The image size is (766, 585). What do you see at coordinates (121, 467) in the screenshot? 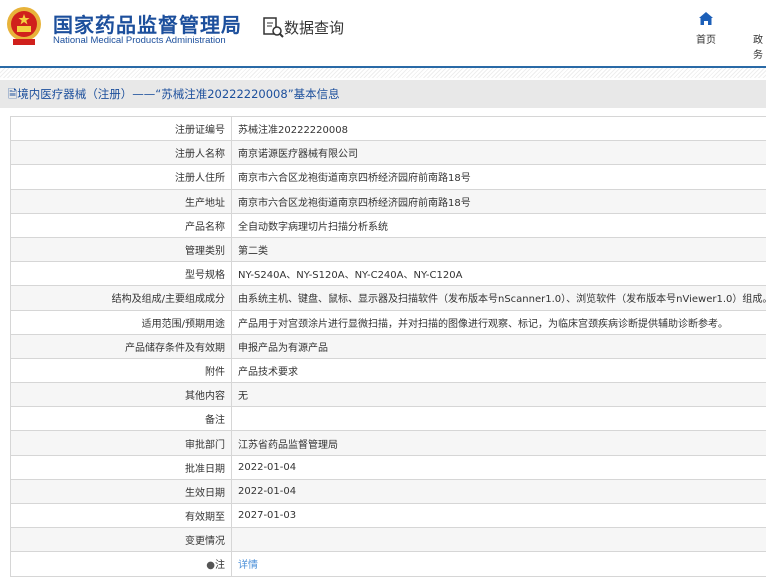
I see `field-label: 批准日期` at bounding box center [121, 467].